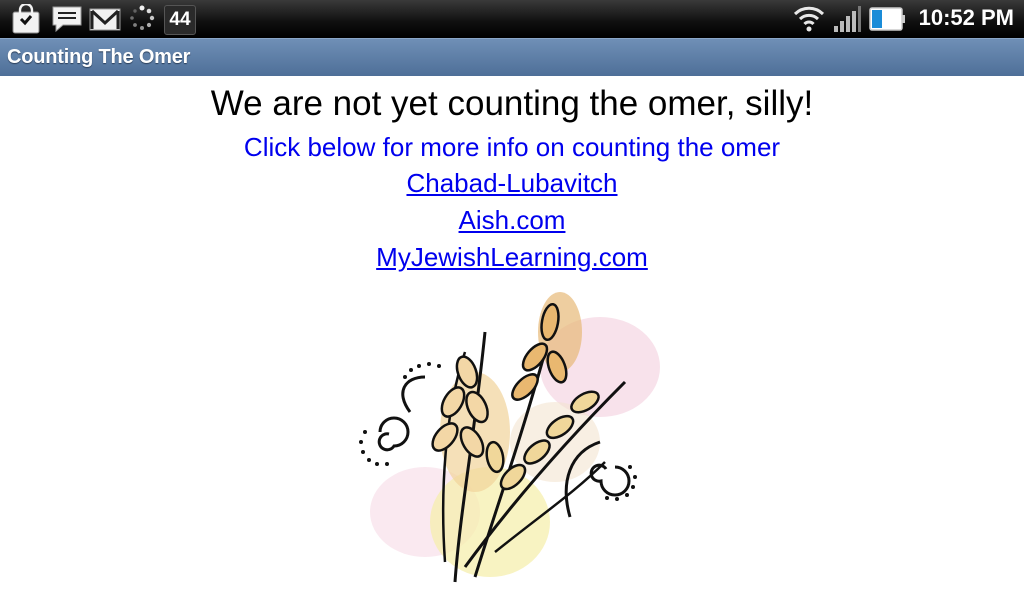 The image size is (1024, 600). I want to click on clock: 10:52 PM, so click(966, 17).